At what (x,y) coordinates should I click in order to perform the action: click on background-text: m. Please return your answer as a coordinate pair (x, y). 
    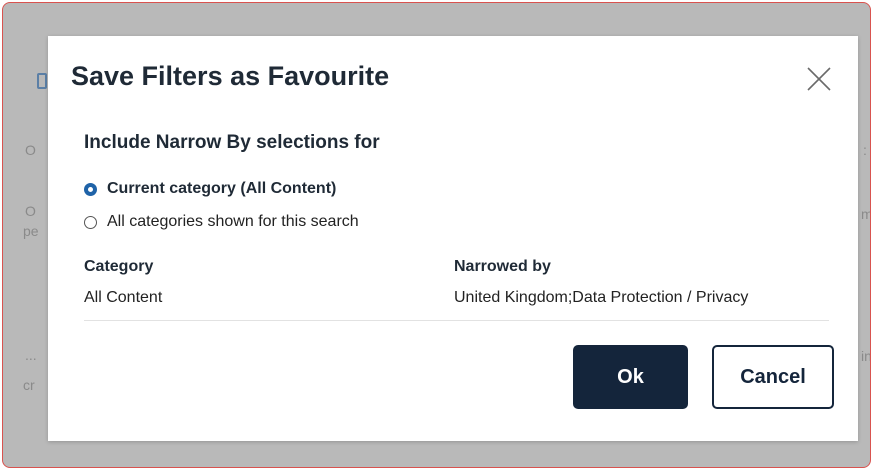
    Looking at the image, I should click on (865, 214).